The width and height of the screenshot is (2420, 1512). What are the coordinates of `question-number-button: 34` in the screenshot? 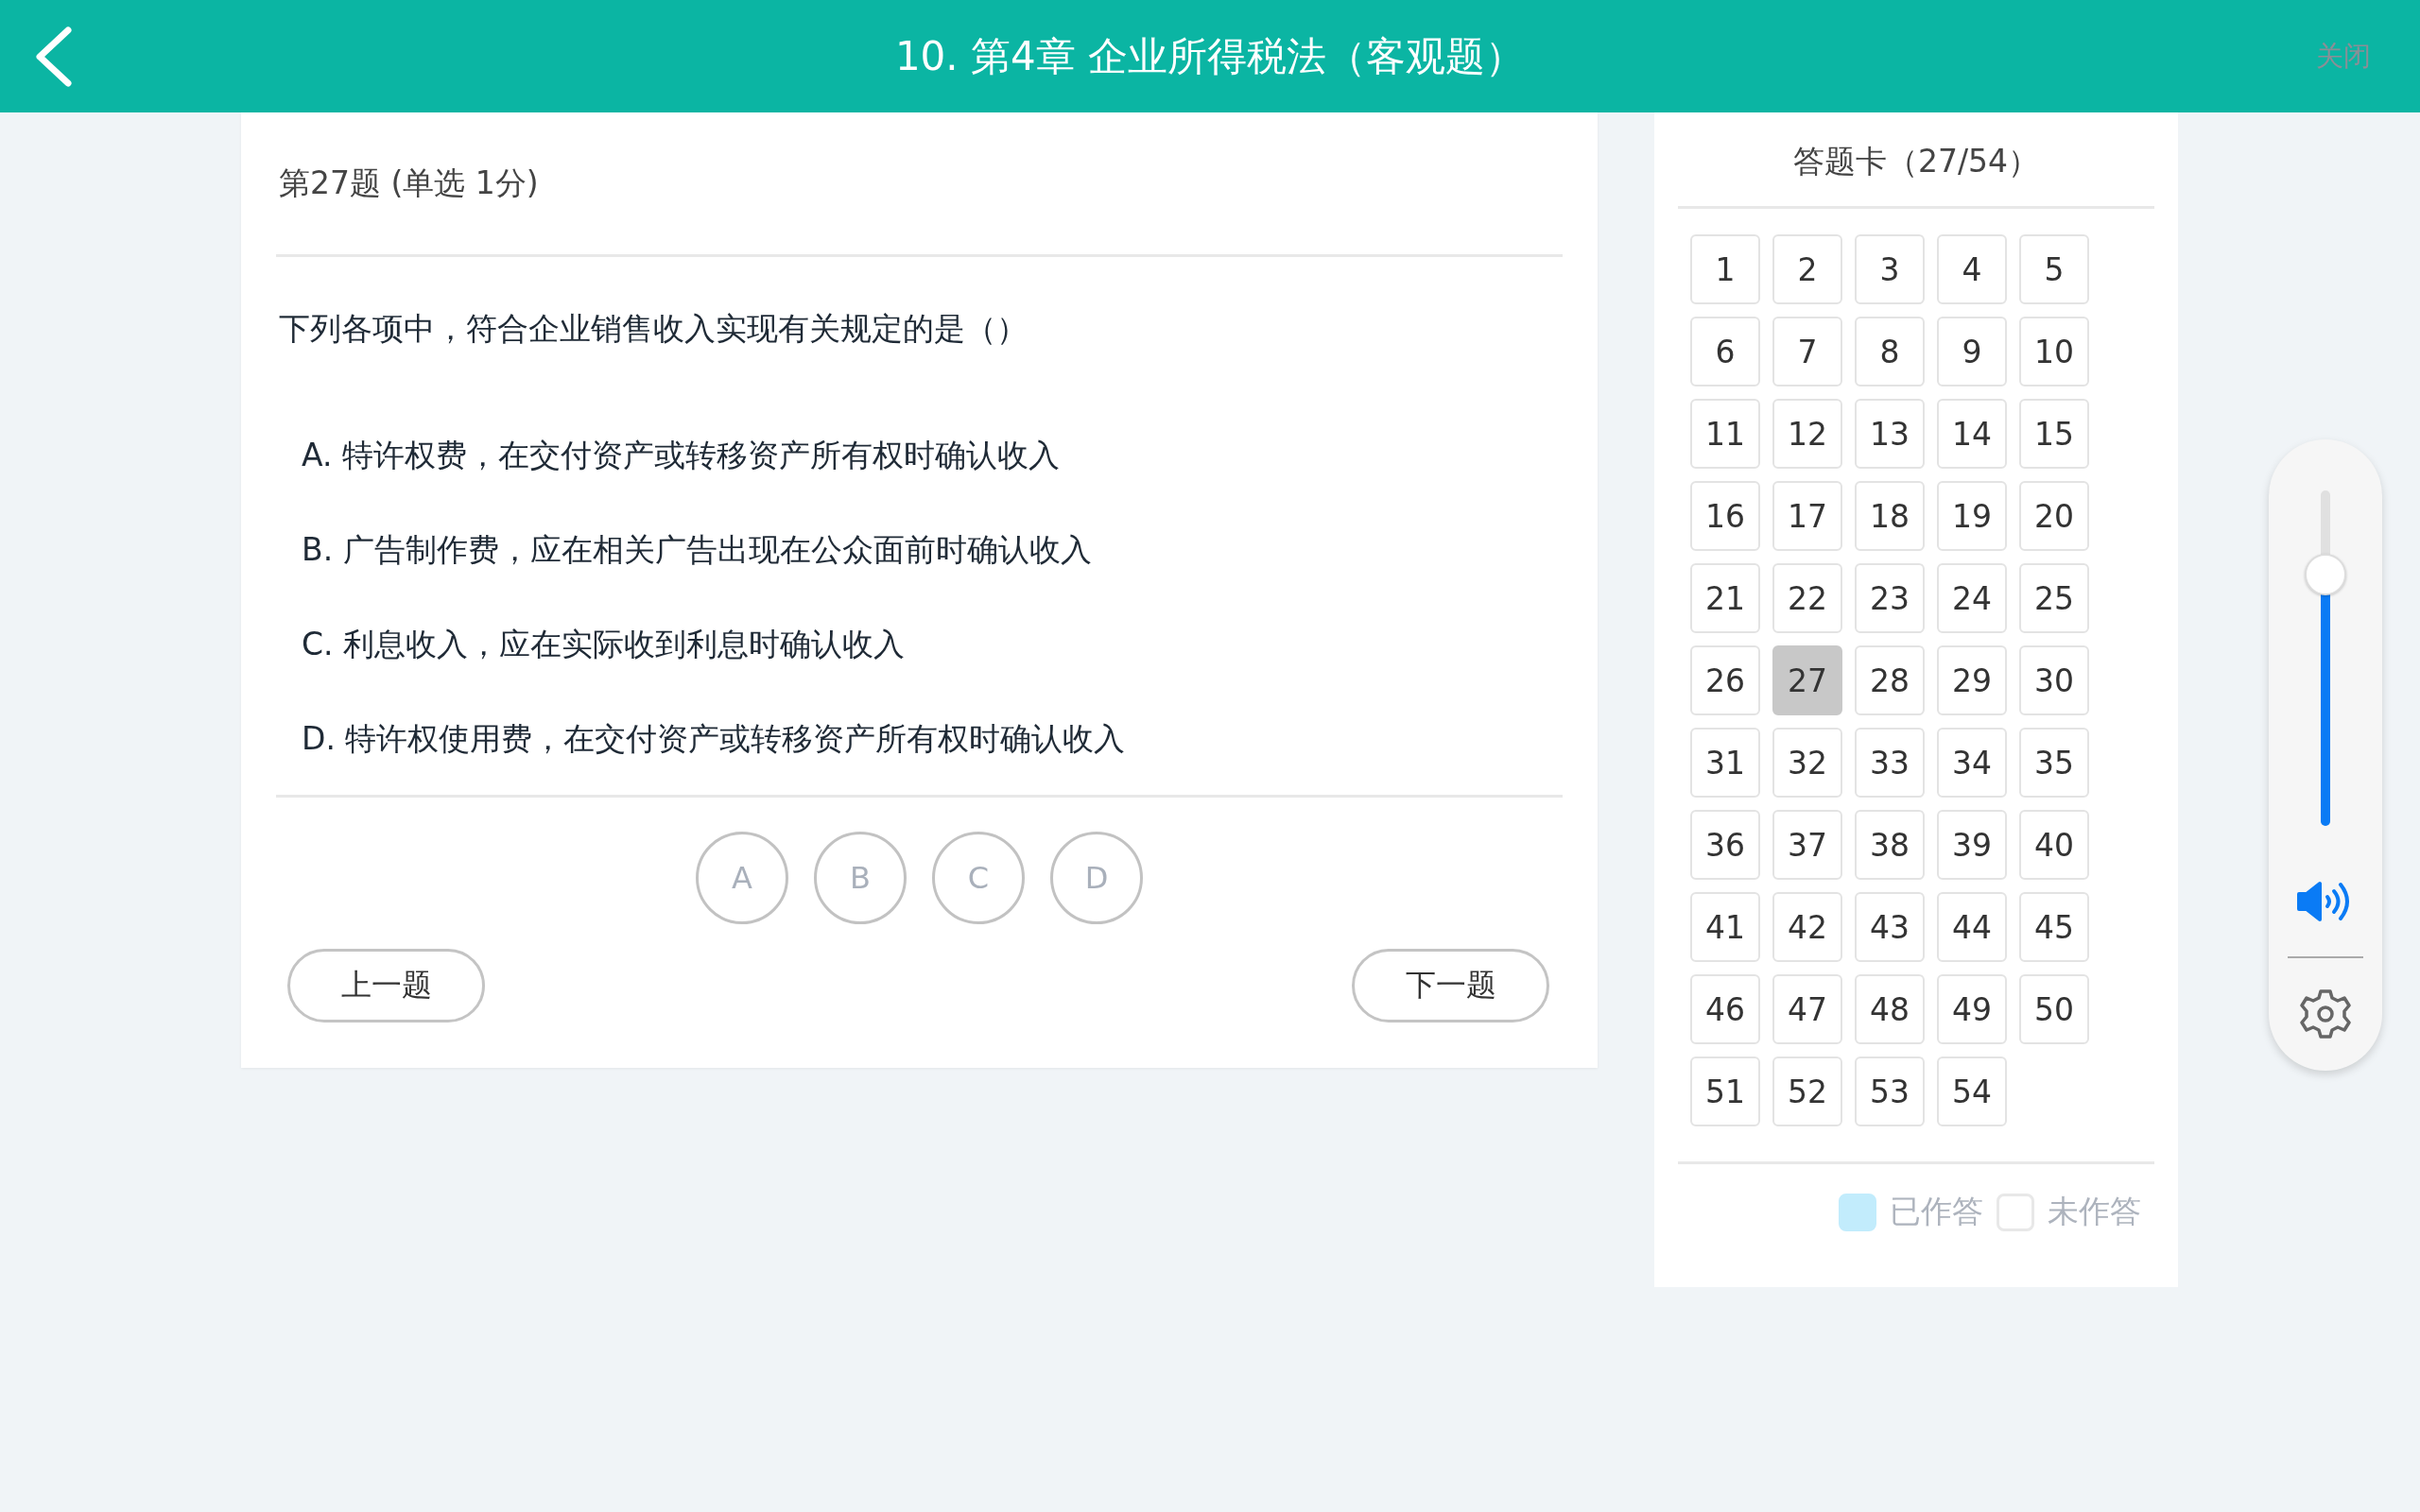 It's located at (1972, 763).